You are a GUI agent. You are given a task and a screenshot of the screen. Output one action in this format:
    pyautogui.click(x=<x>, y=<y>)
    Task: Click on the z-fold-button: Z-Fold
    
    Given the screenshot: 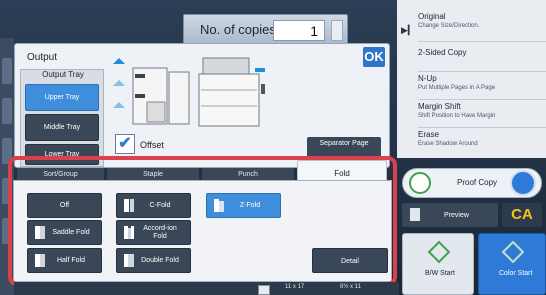 What is the action you would take?
    pyautogui.click(x=243, y=205)
    